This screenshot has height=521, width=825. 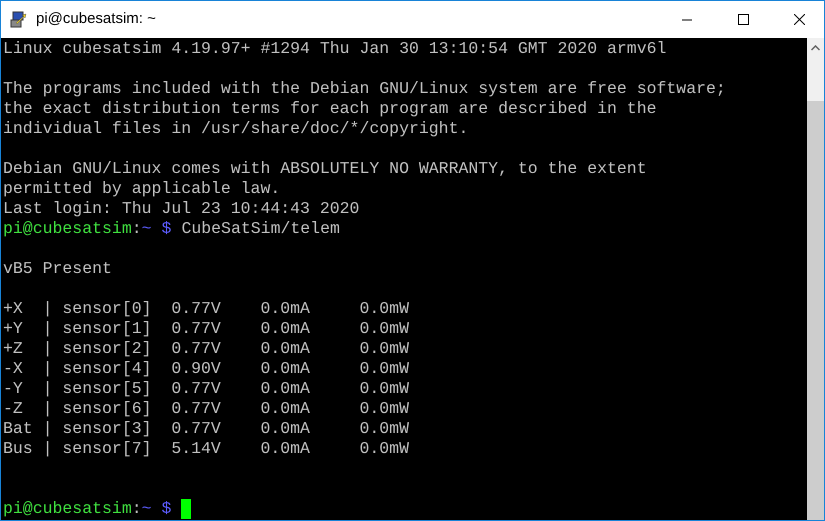 What do you see at coordinates (260, 229) in the screenshot?
I see `command-text: CubeSatSim/telem` at bounding box center [260, 229].